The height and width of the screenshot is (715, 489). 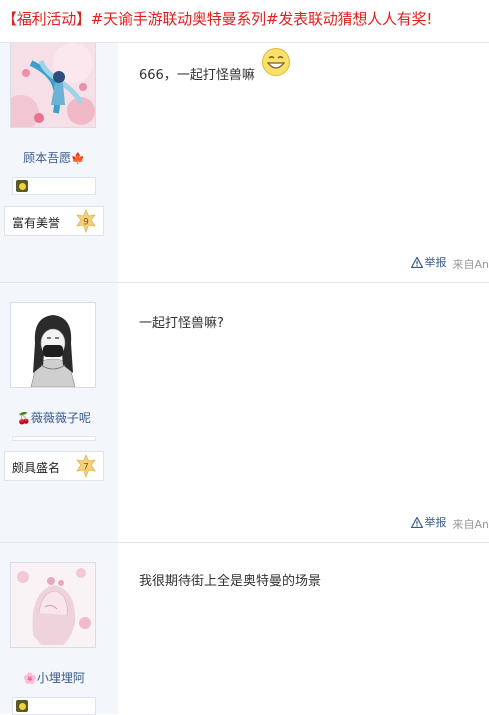 I want to click on post-content: 666，一起打怪兽嘛, so click(x=197, y=73).